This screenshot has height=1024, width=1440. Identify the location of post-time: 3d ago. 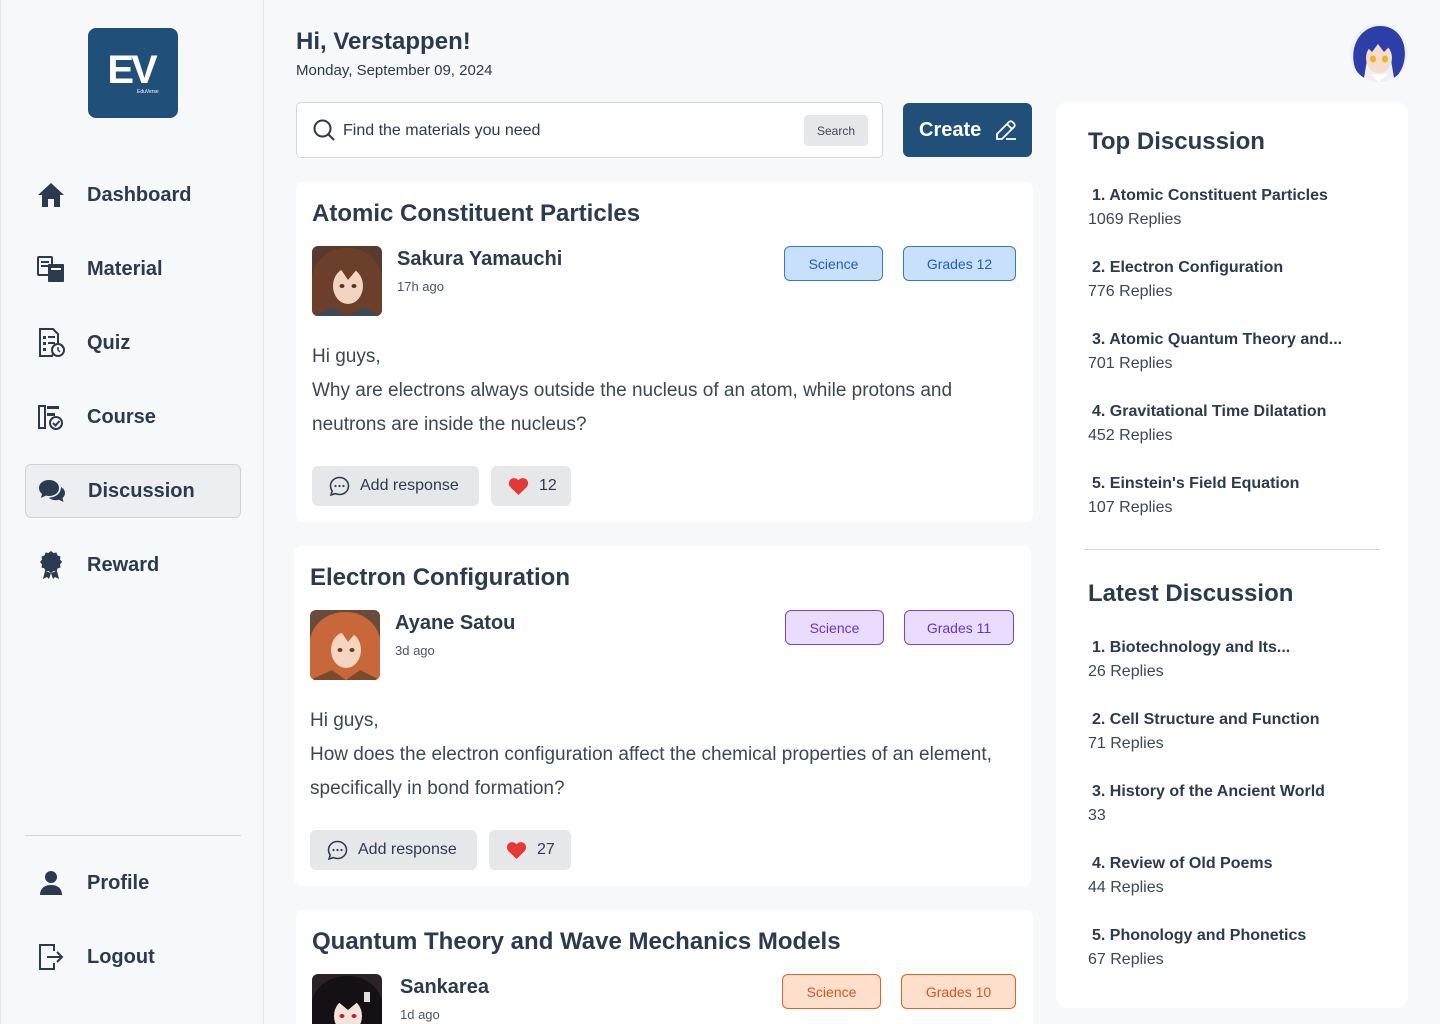
(415, 650).